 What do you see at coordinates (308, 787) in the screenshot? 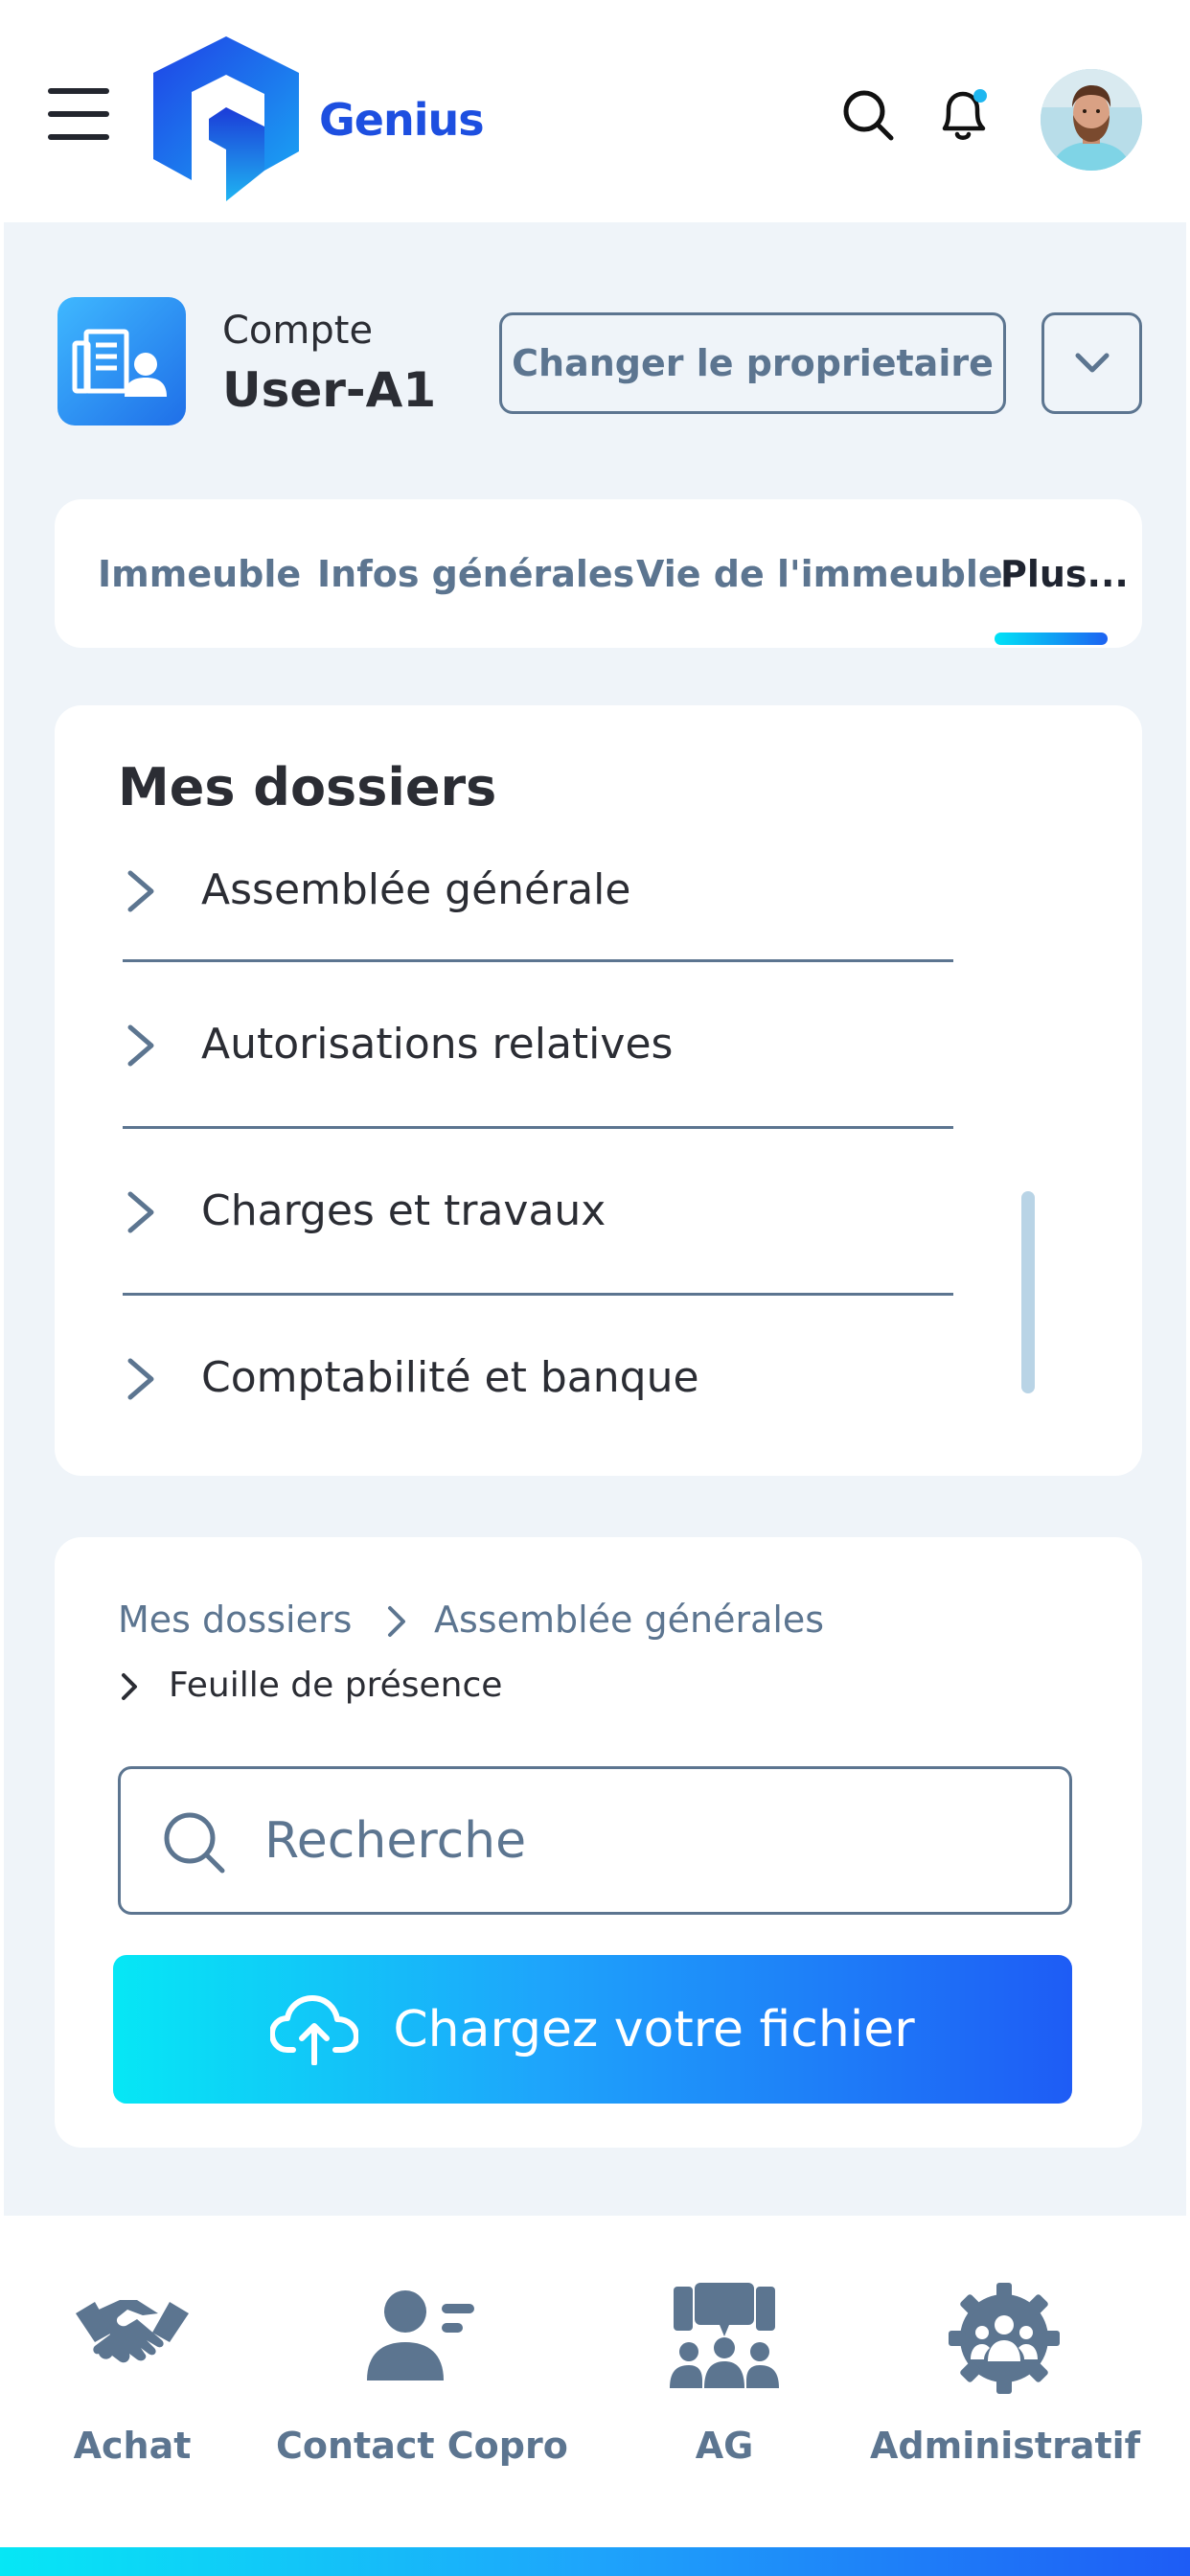
I see `folders-title: Mes dossiers` at bounding box center [308, 787].